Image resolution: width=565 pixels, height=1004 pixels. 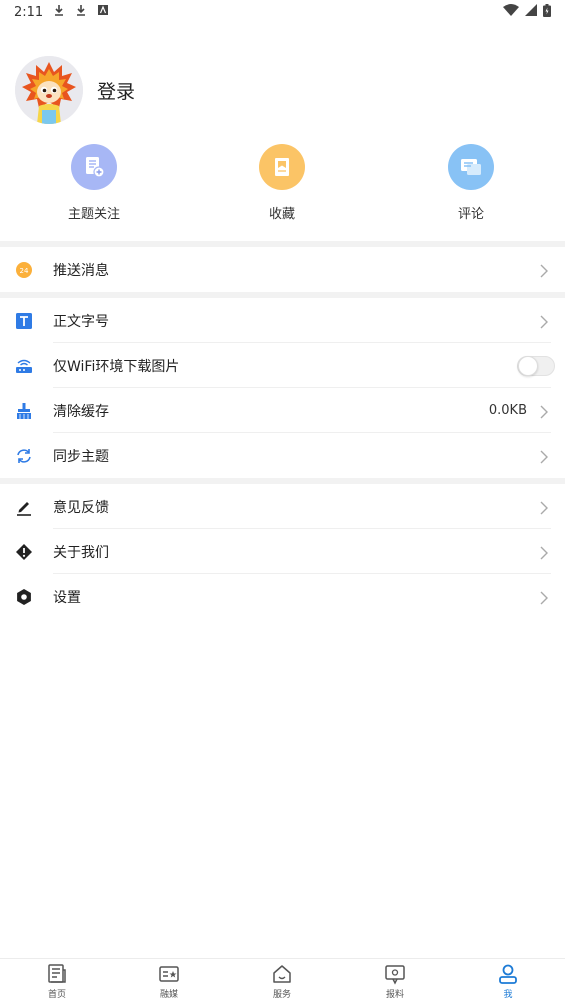 What do you see at coordinates (116, 90) in the screenshot?
I see `login-button: 登录` at bounding box center [116, 90].